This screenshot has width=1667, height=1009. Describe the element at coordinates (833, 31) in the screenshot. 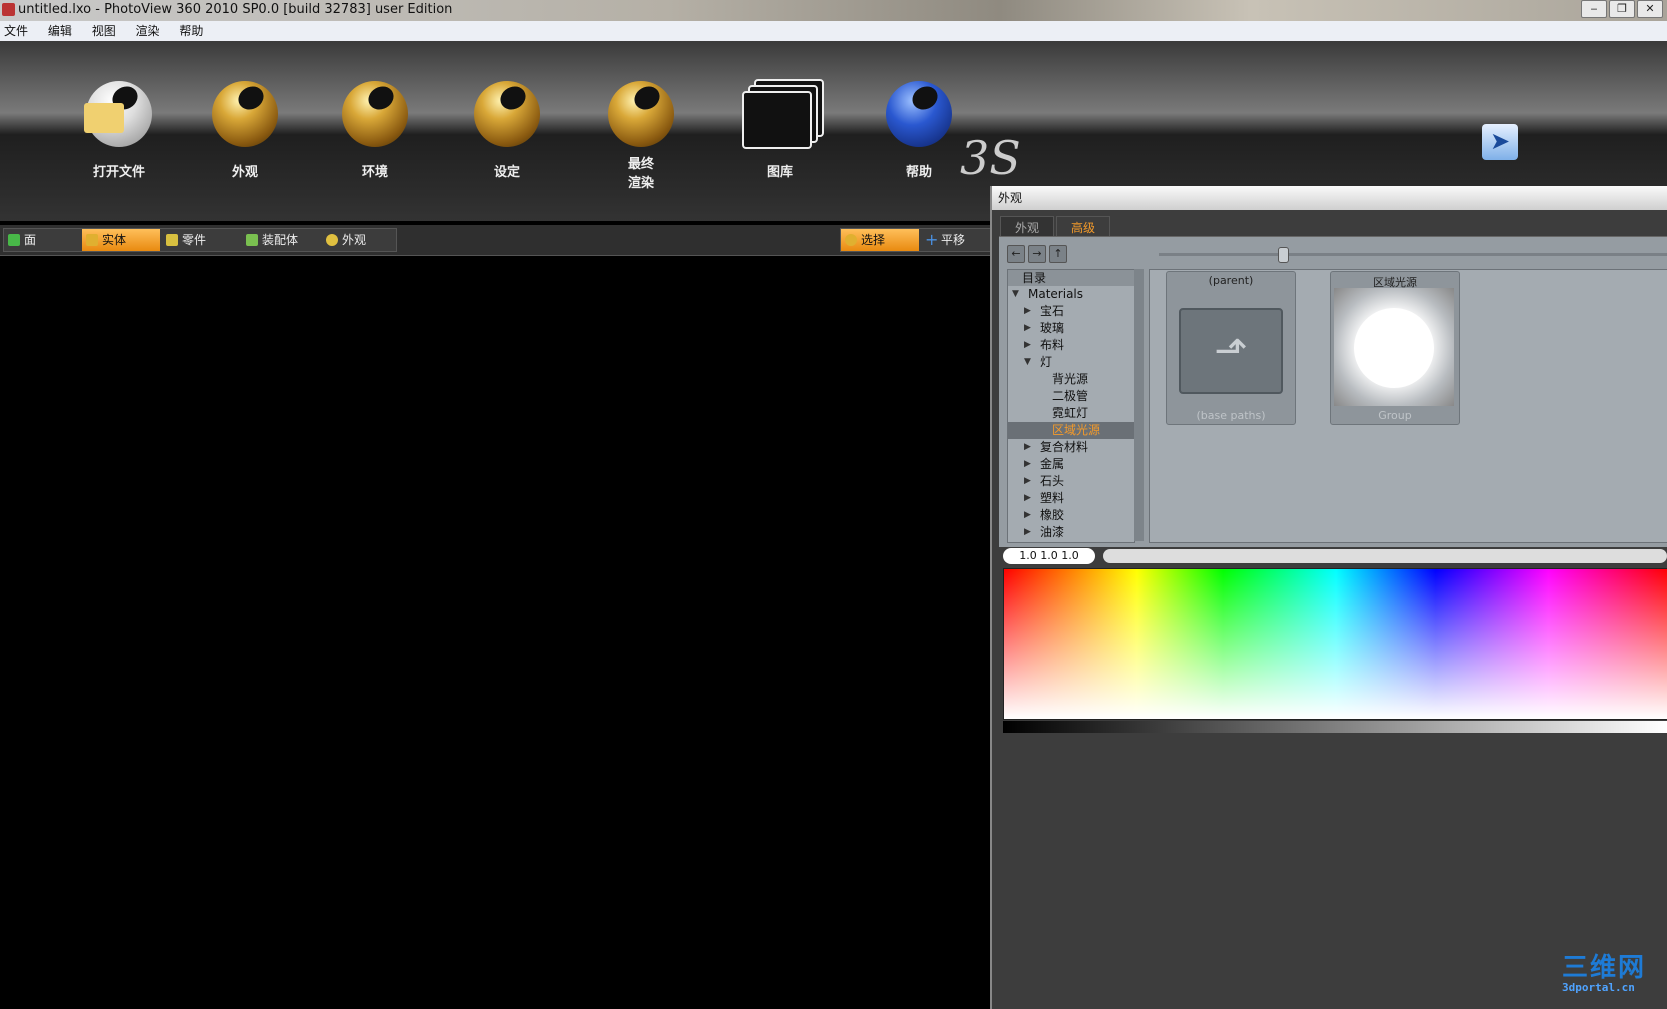

I see `menu-bar: 文件 编辑 视图 渲染 帮助` at that location.